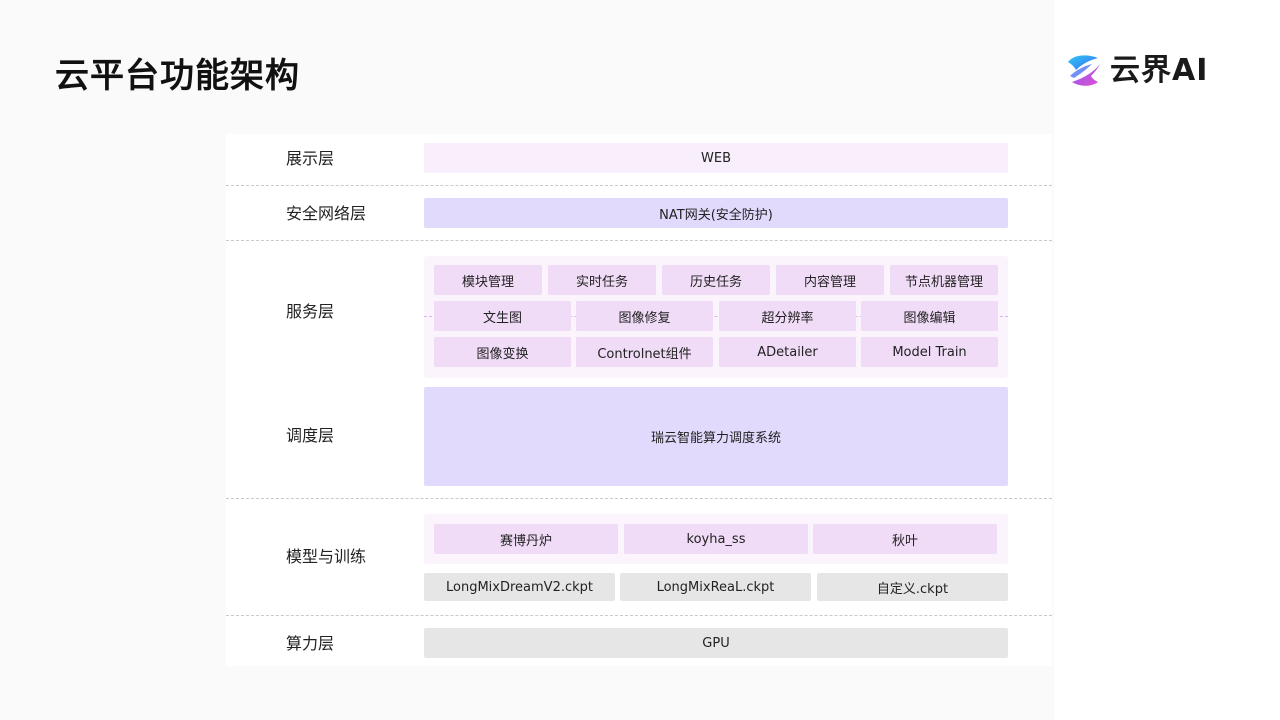 The image size is (1280, 720). I want to click on service-controlnet: Controlnet组件, so click(644, 352).